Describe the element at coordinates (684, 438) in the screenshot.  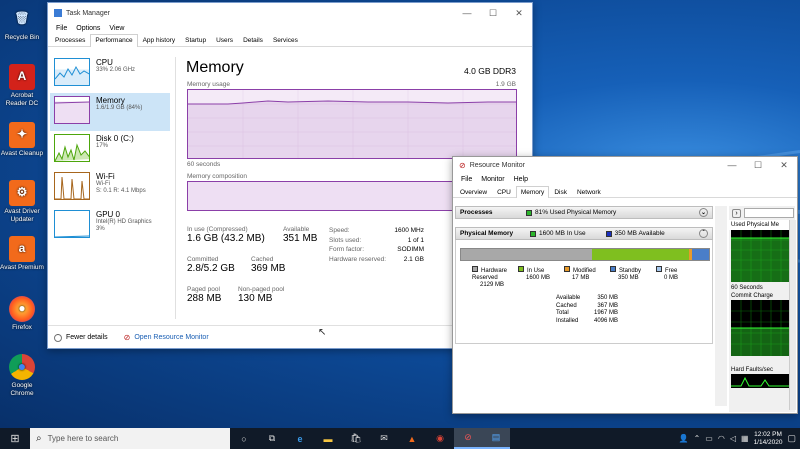
I see `people-icon: 👤` at that location.